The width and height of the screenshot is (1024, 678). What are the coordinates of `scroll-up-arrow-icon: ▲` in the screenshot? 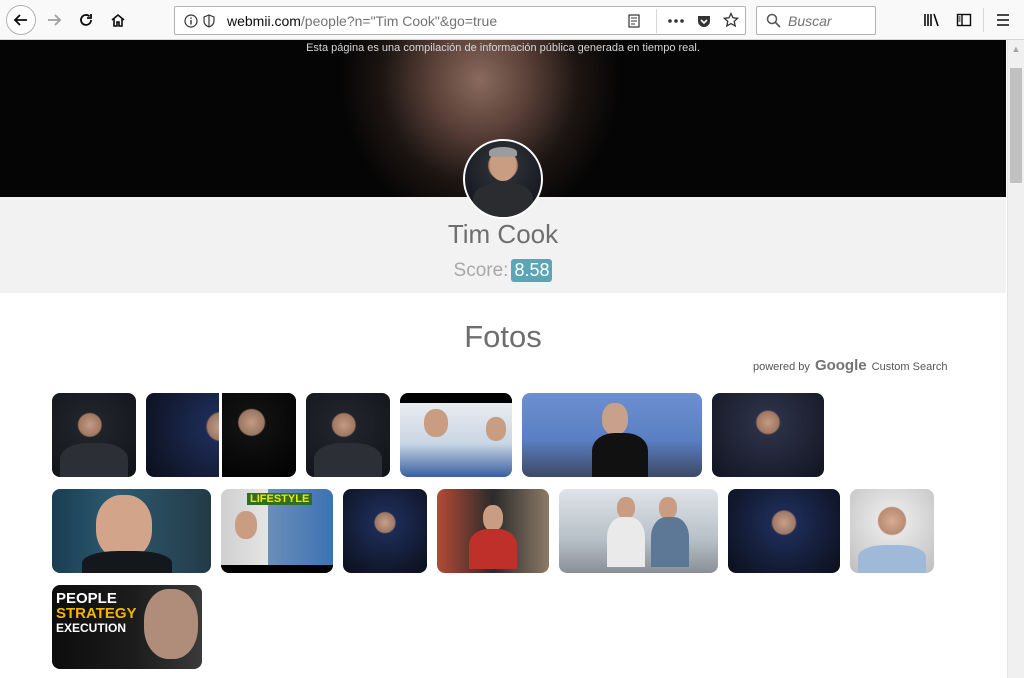 It's located at (1016, 48).